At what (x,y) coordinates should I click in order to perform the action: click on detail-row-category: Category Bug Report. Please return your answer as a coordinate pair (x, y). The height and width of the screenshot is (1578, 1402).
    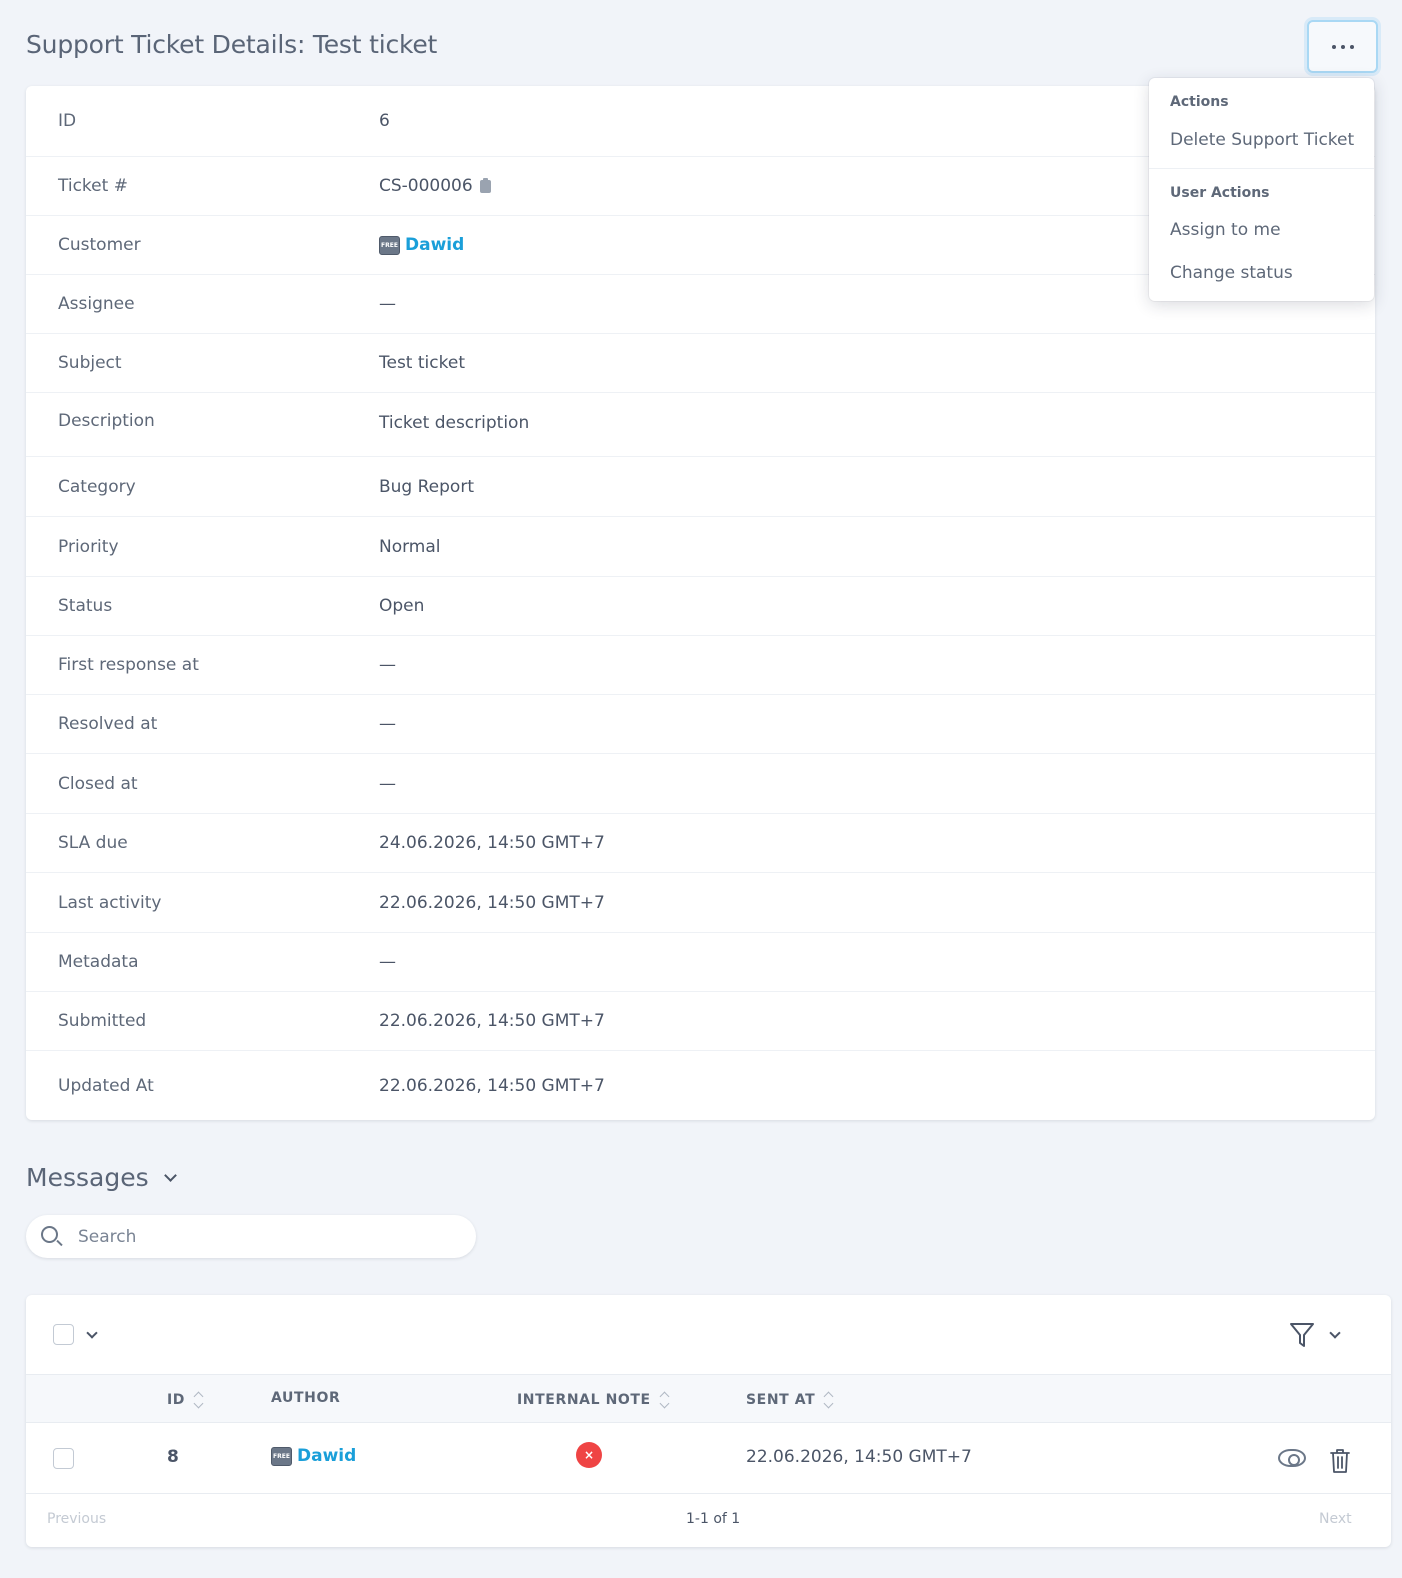
    Looking at the image, I should click on (700, 487).